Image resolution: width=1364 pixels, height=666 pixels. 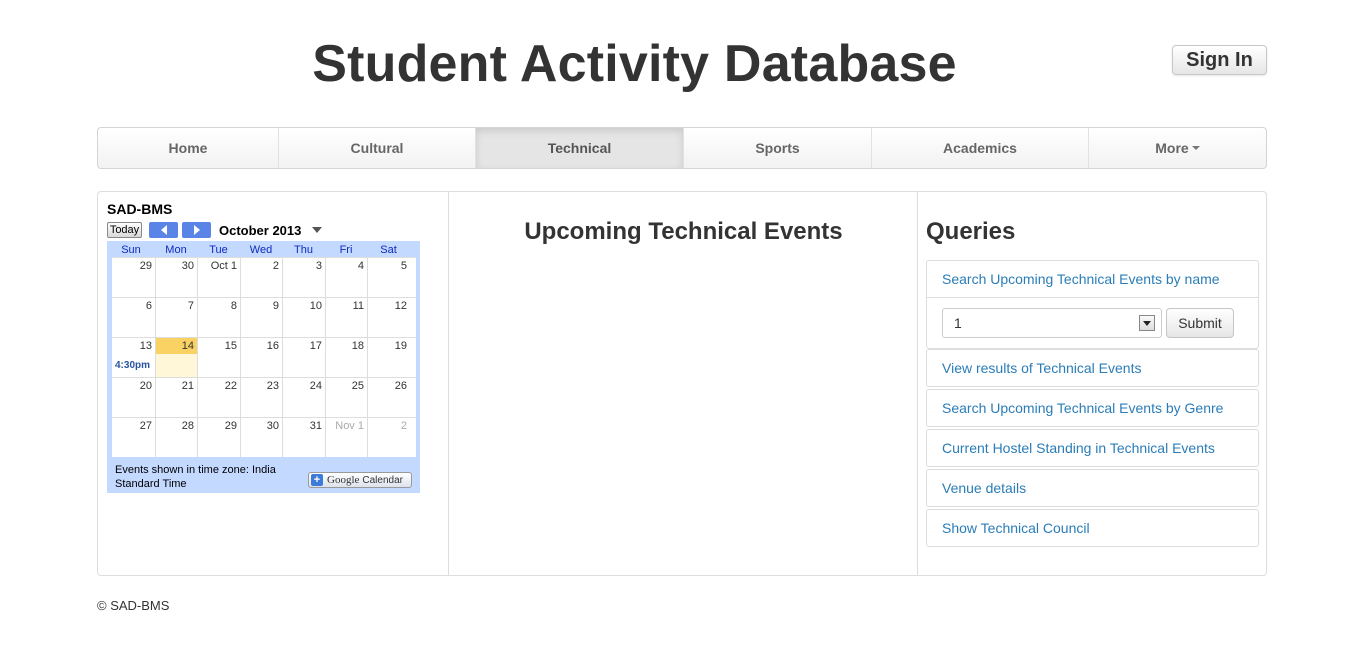 What do you see at coordinates (218, 250) in the screenshot?
I see `weekday-label: Tue` at bounding box center [218, 250].